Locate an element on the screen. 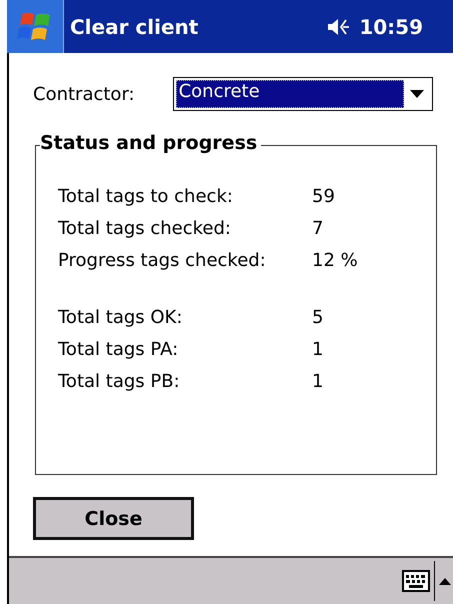 The image size is (453, 604). group-title: Status and progress is located at coordinates (151, 143).